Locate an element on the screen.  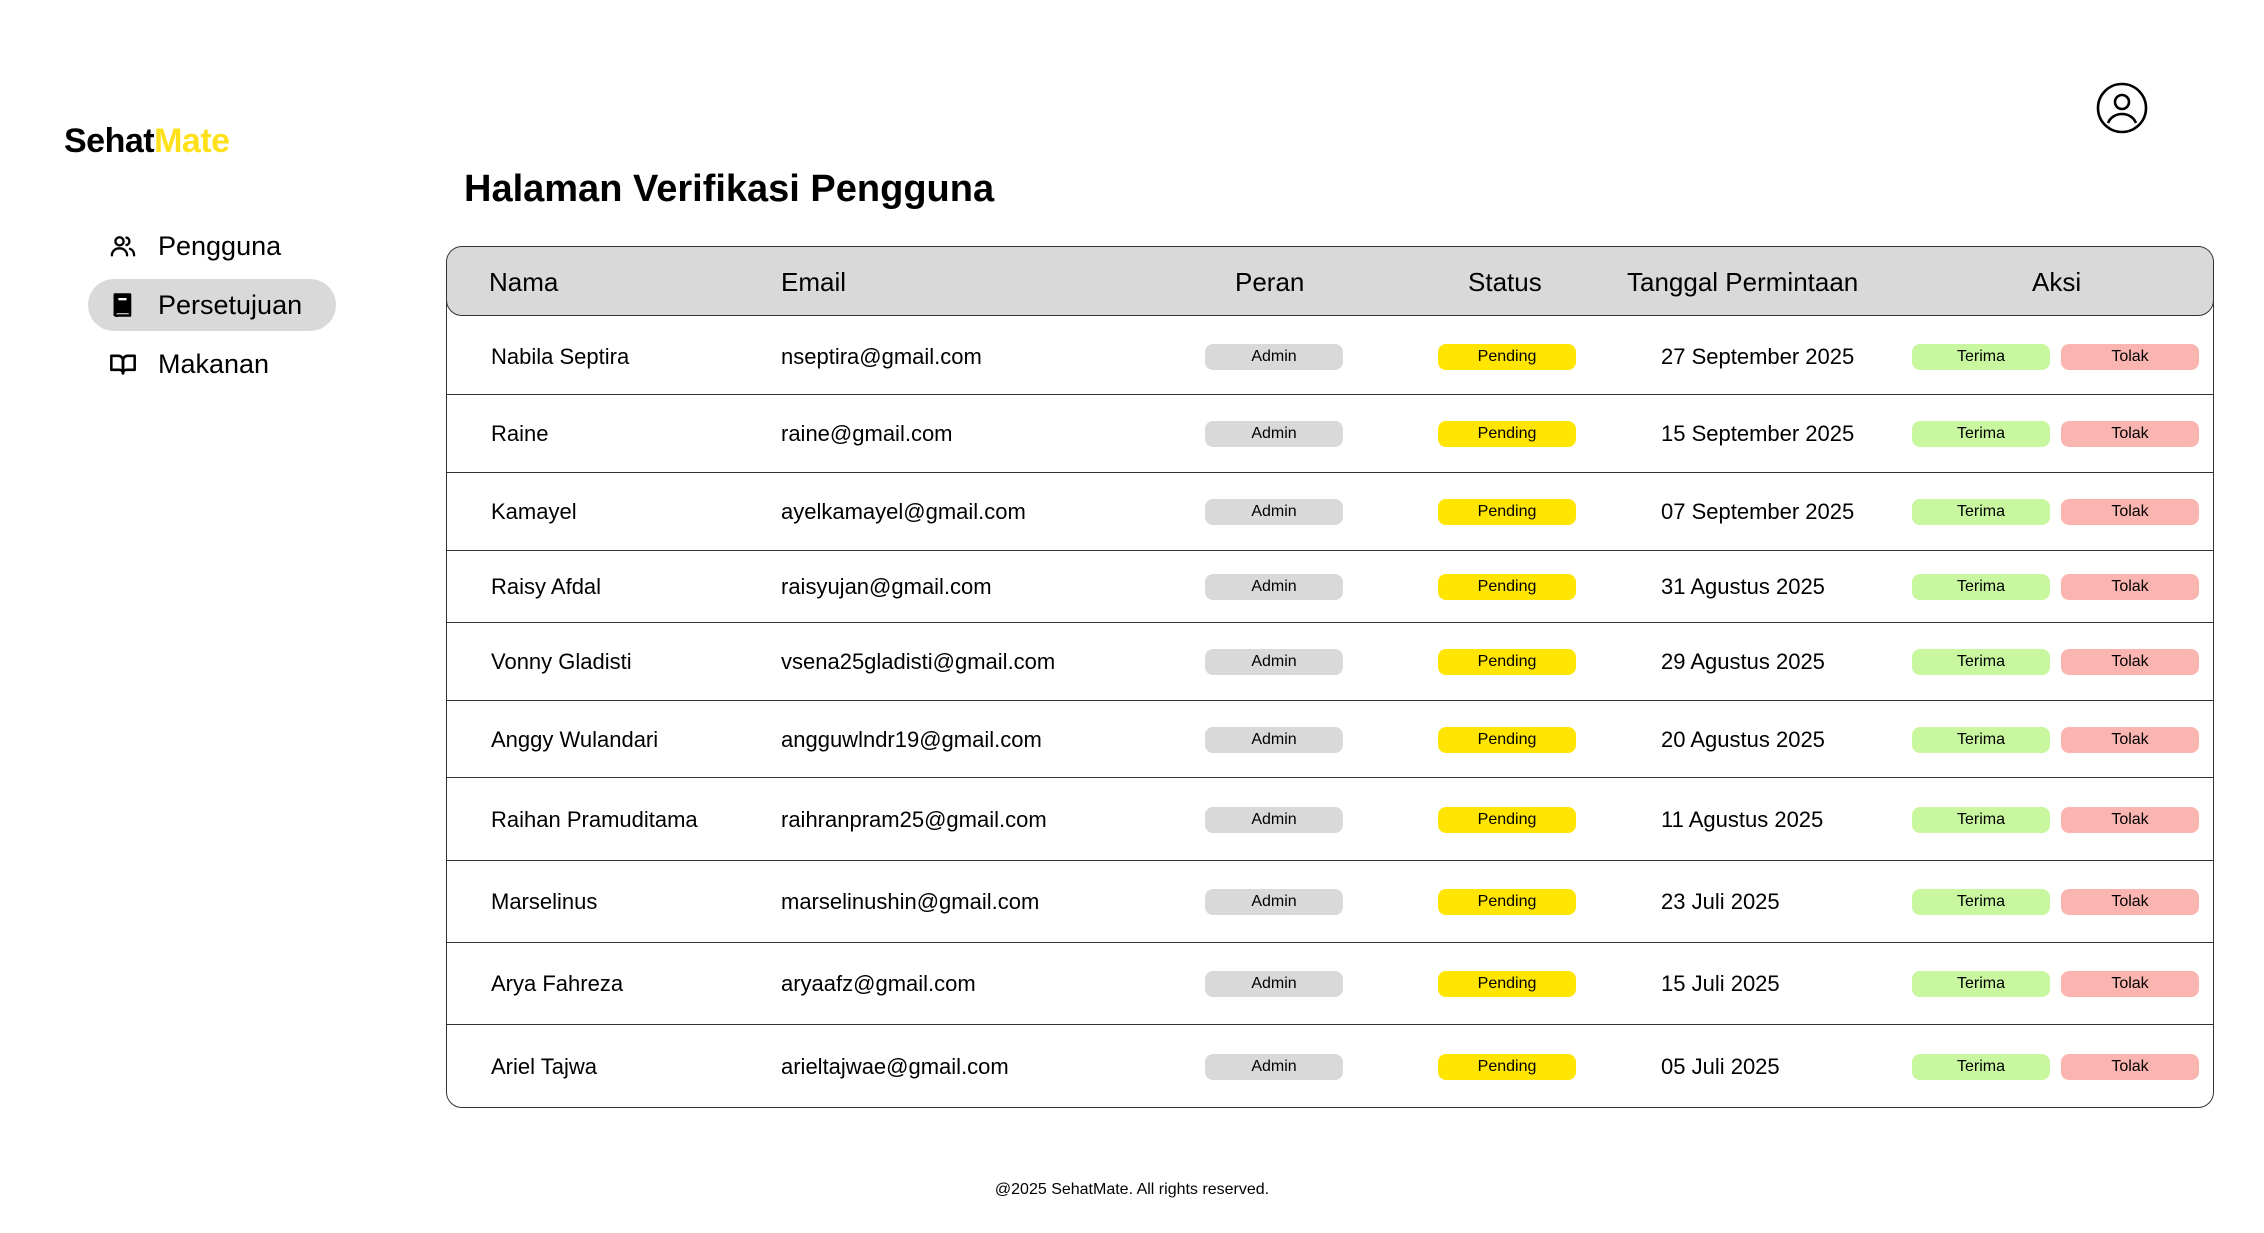
cell-name: Kamayel is located at coordinates (534, 511).